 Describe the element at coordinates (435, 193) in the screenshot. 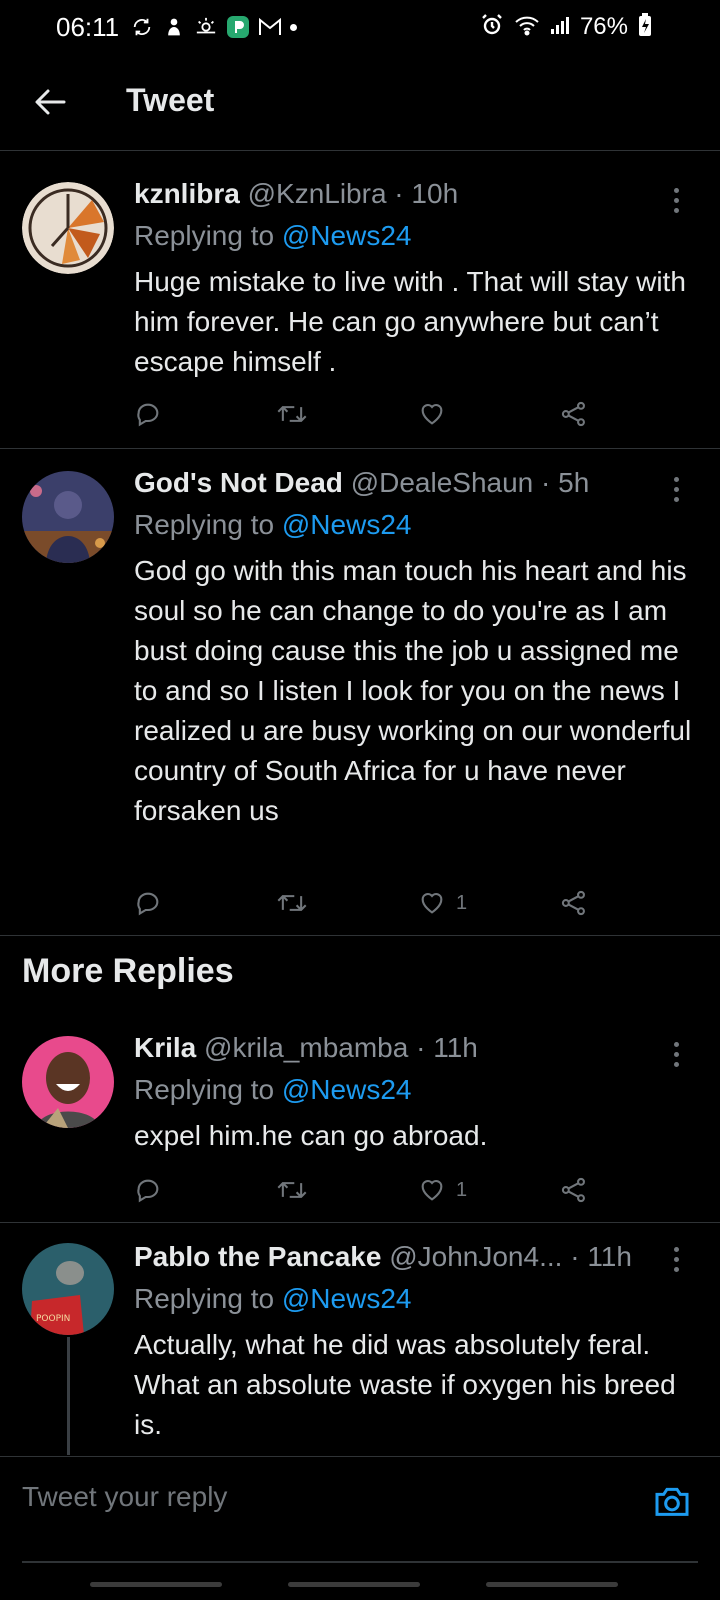

I see `timestamp: 10h` at that location.